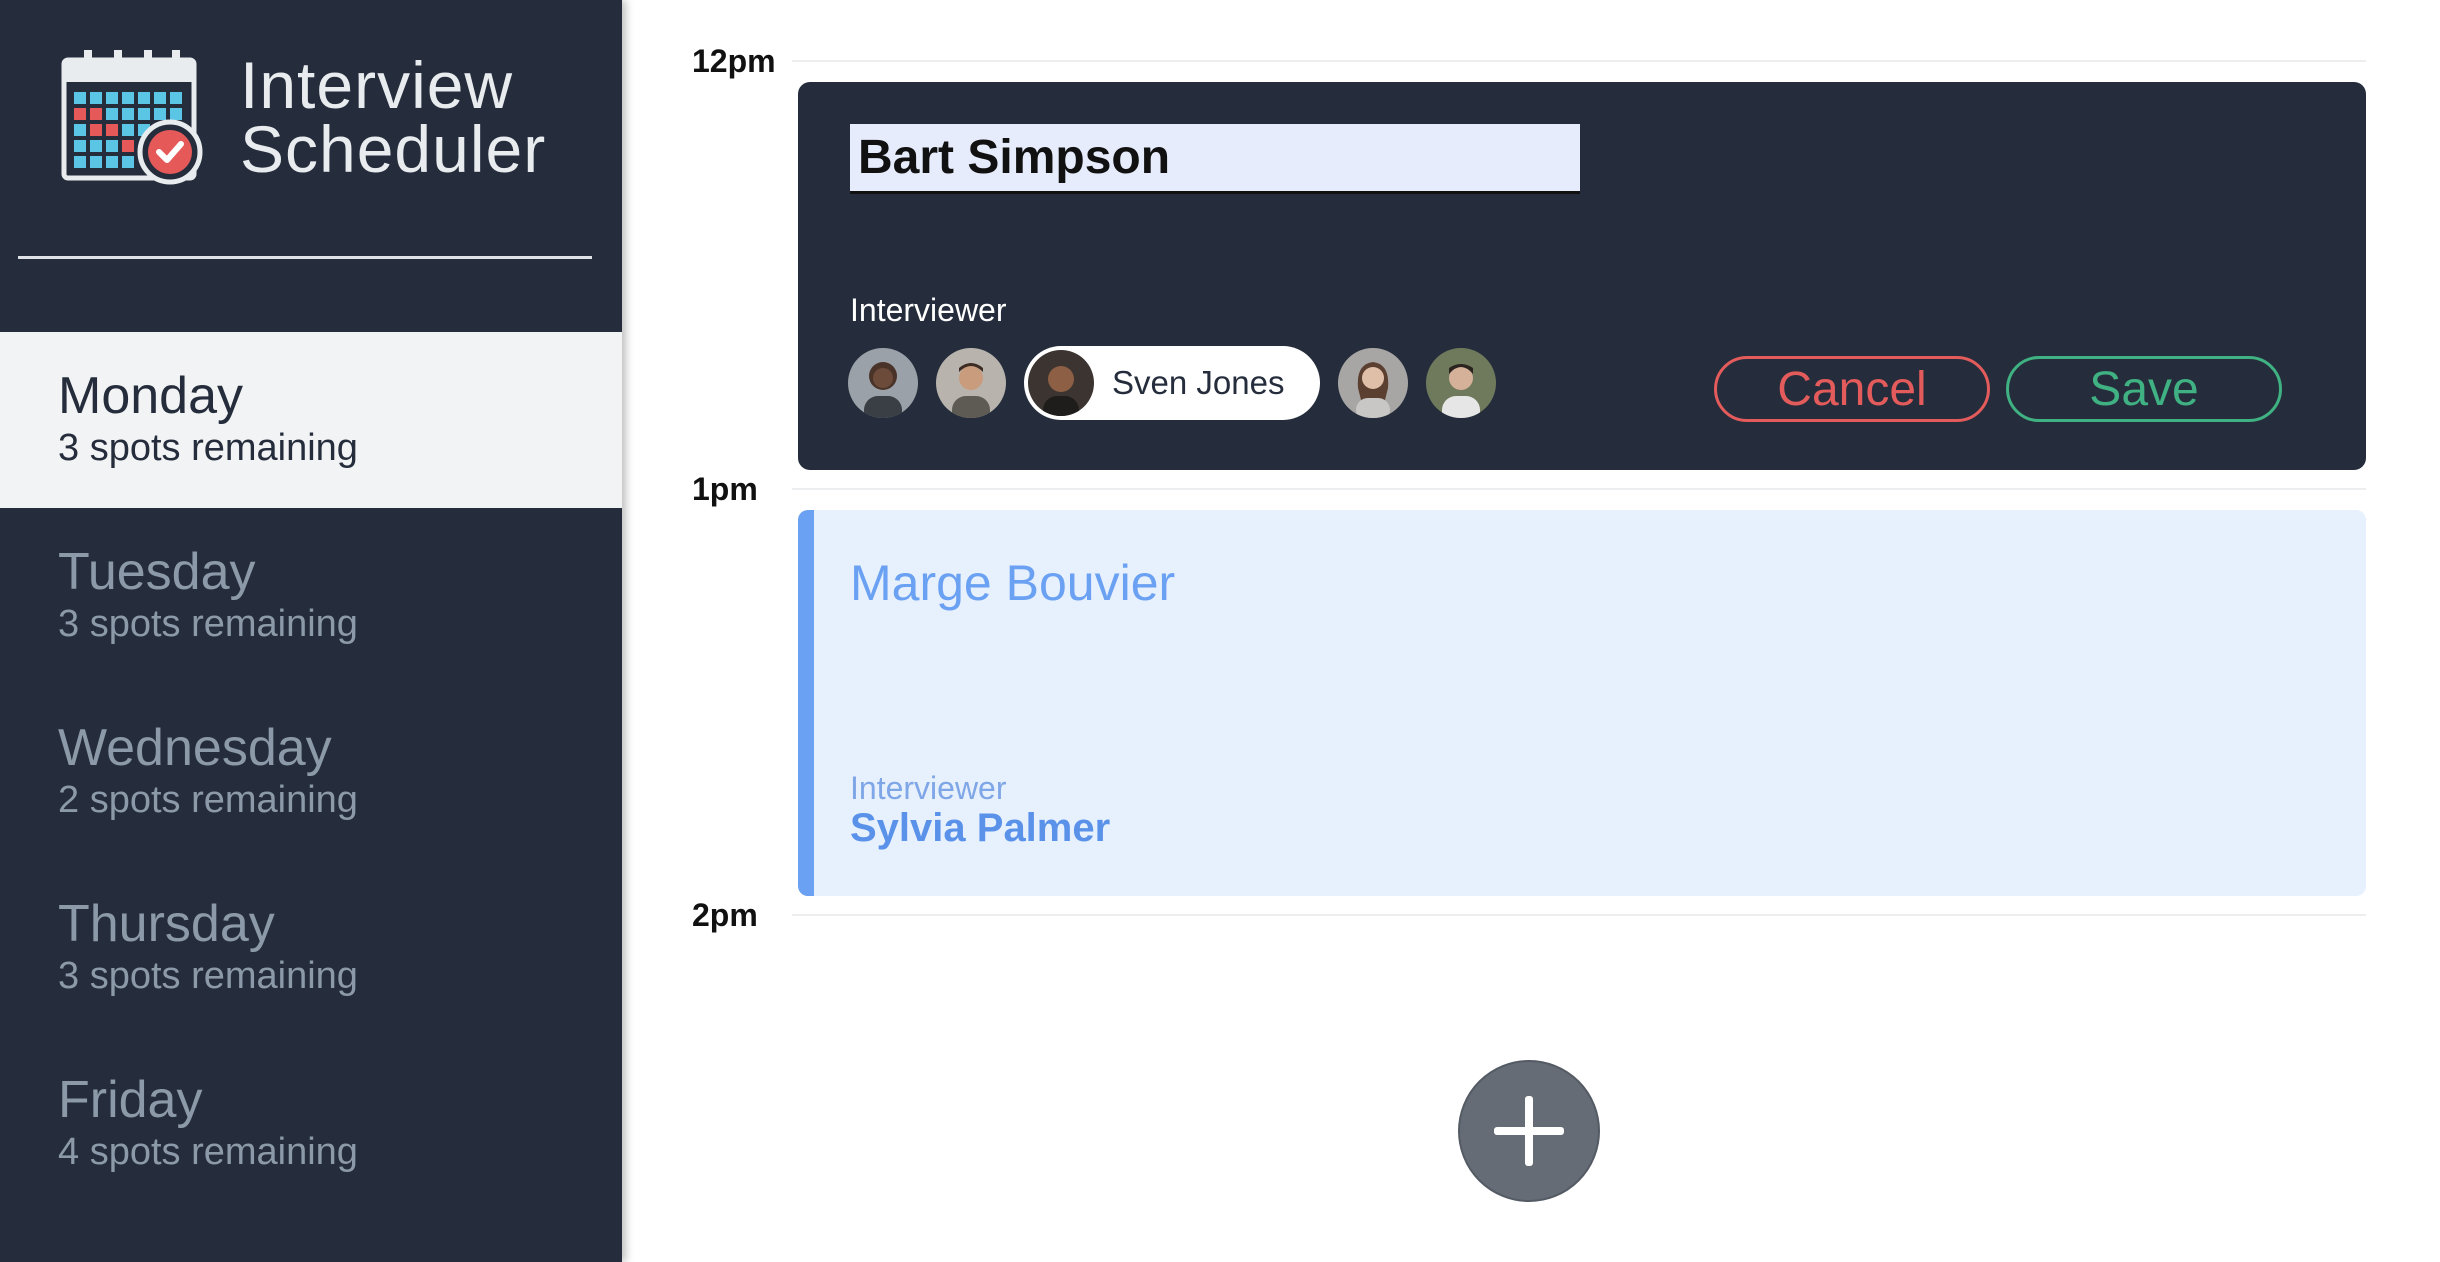 The width and height of the screenshot is (2440, 1262). Describe the element at coordinates (806, 703) in the screenshot. I see `appointment-accent` at that location.